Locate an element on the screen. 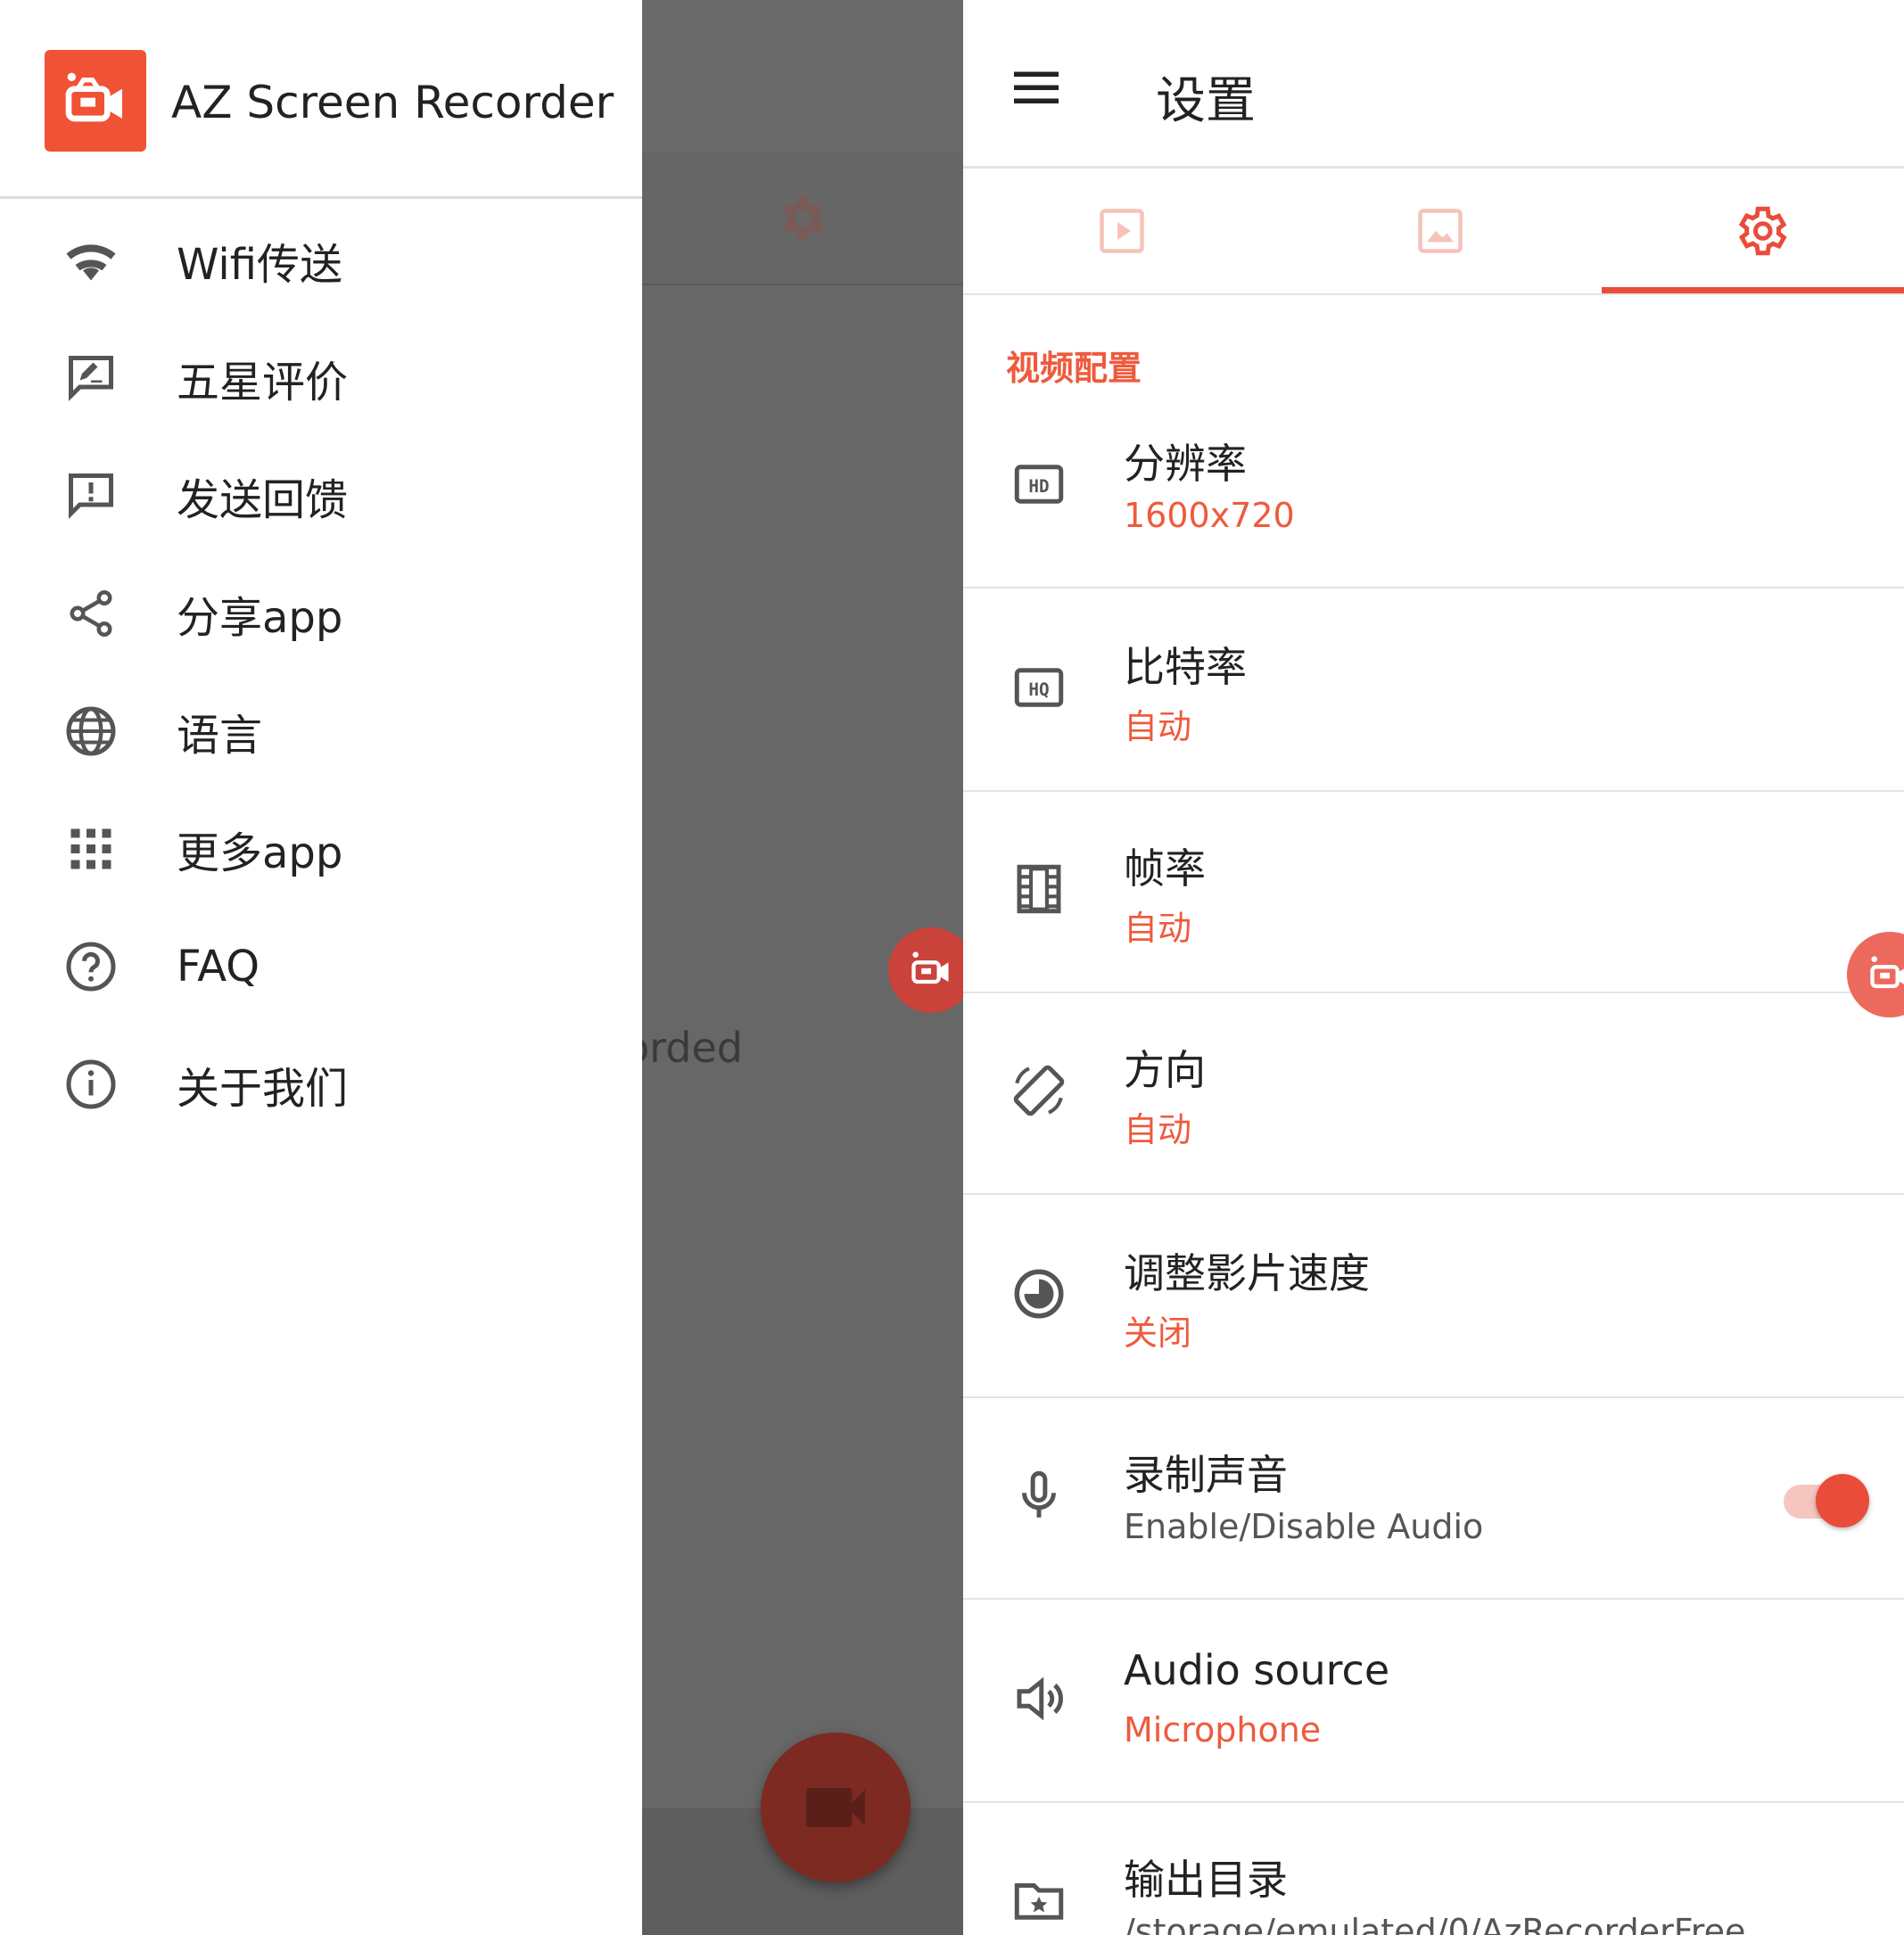  setting-title: 分辨率 is located at coordinates (1185, 464).